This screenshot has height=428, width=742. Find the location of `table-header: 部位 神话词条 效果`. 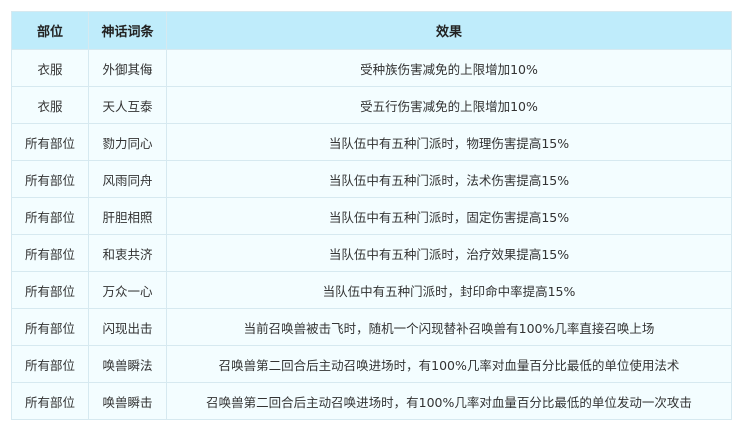

table-header: 部位 神话词条 效果 is located at coordinates (371, 30).